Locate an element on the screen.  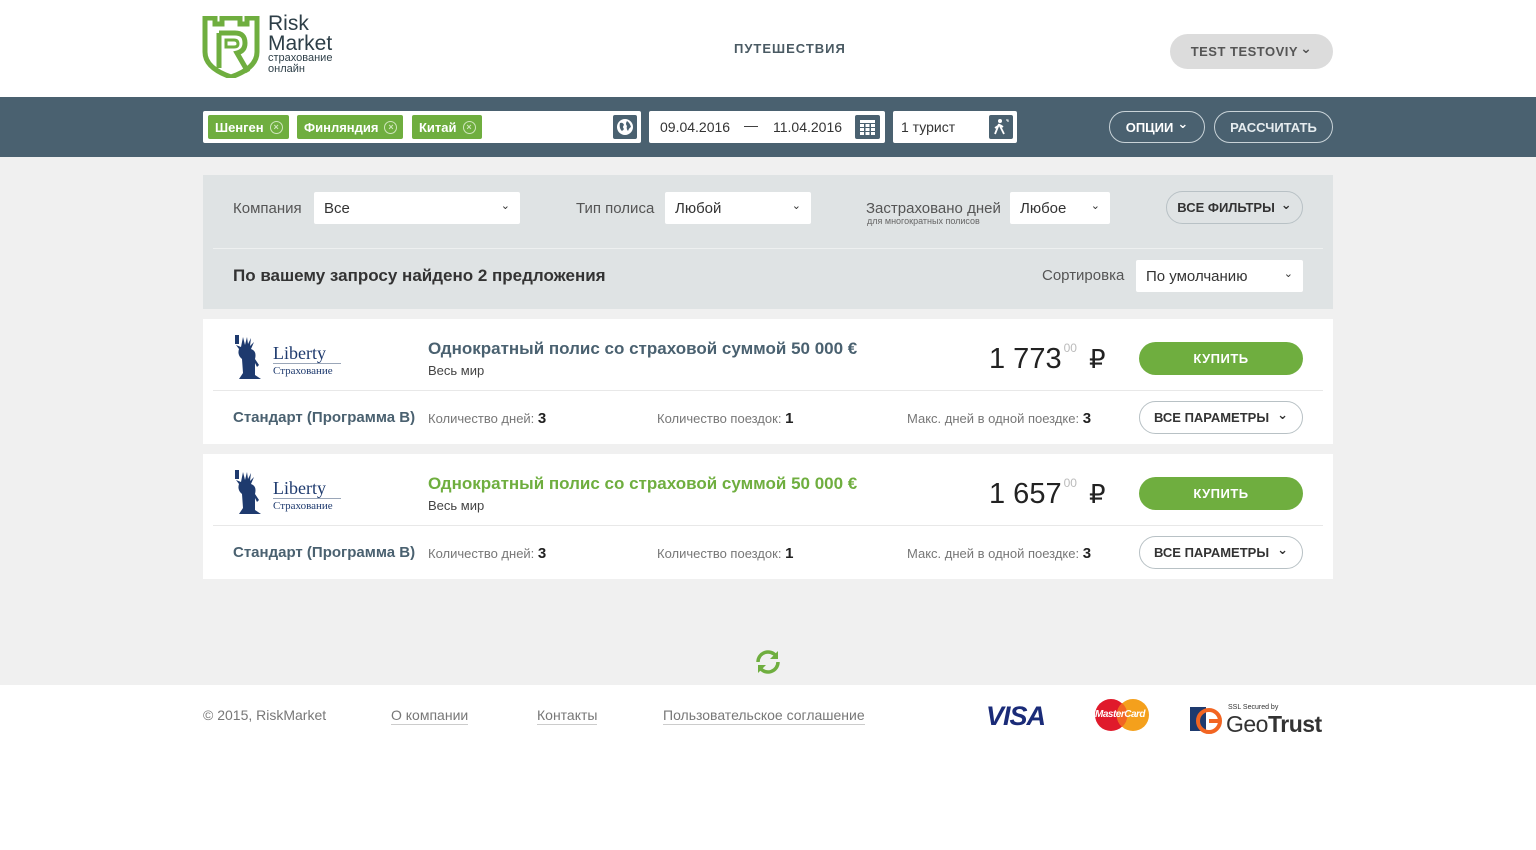
globe-icon is located at coordinates (625, 127).